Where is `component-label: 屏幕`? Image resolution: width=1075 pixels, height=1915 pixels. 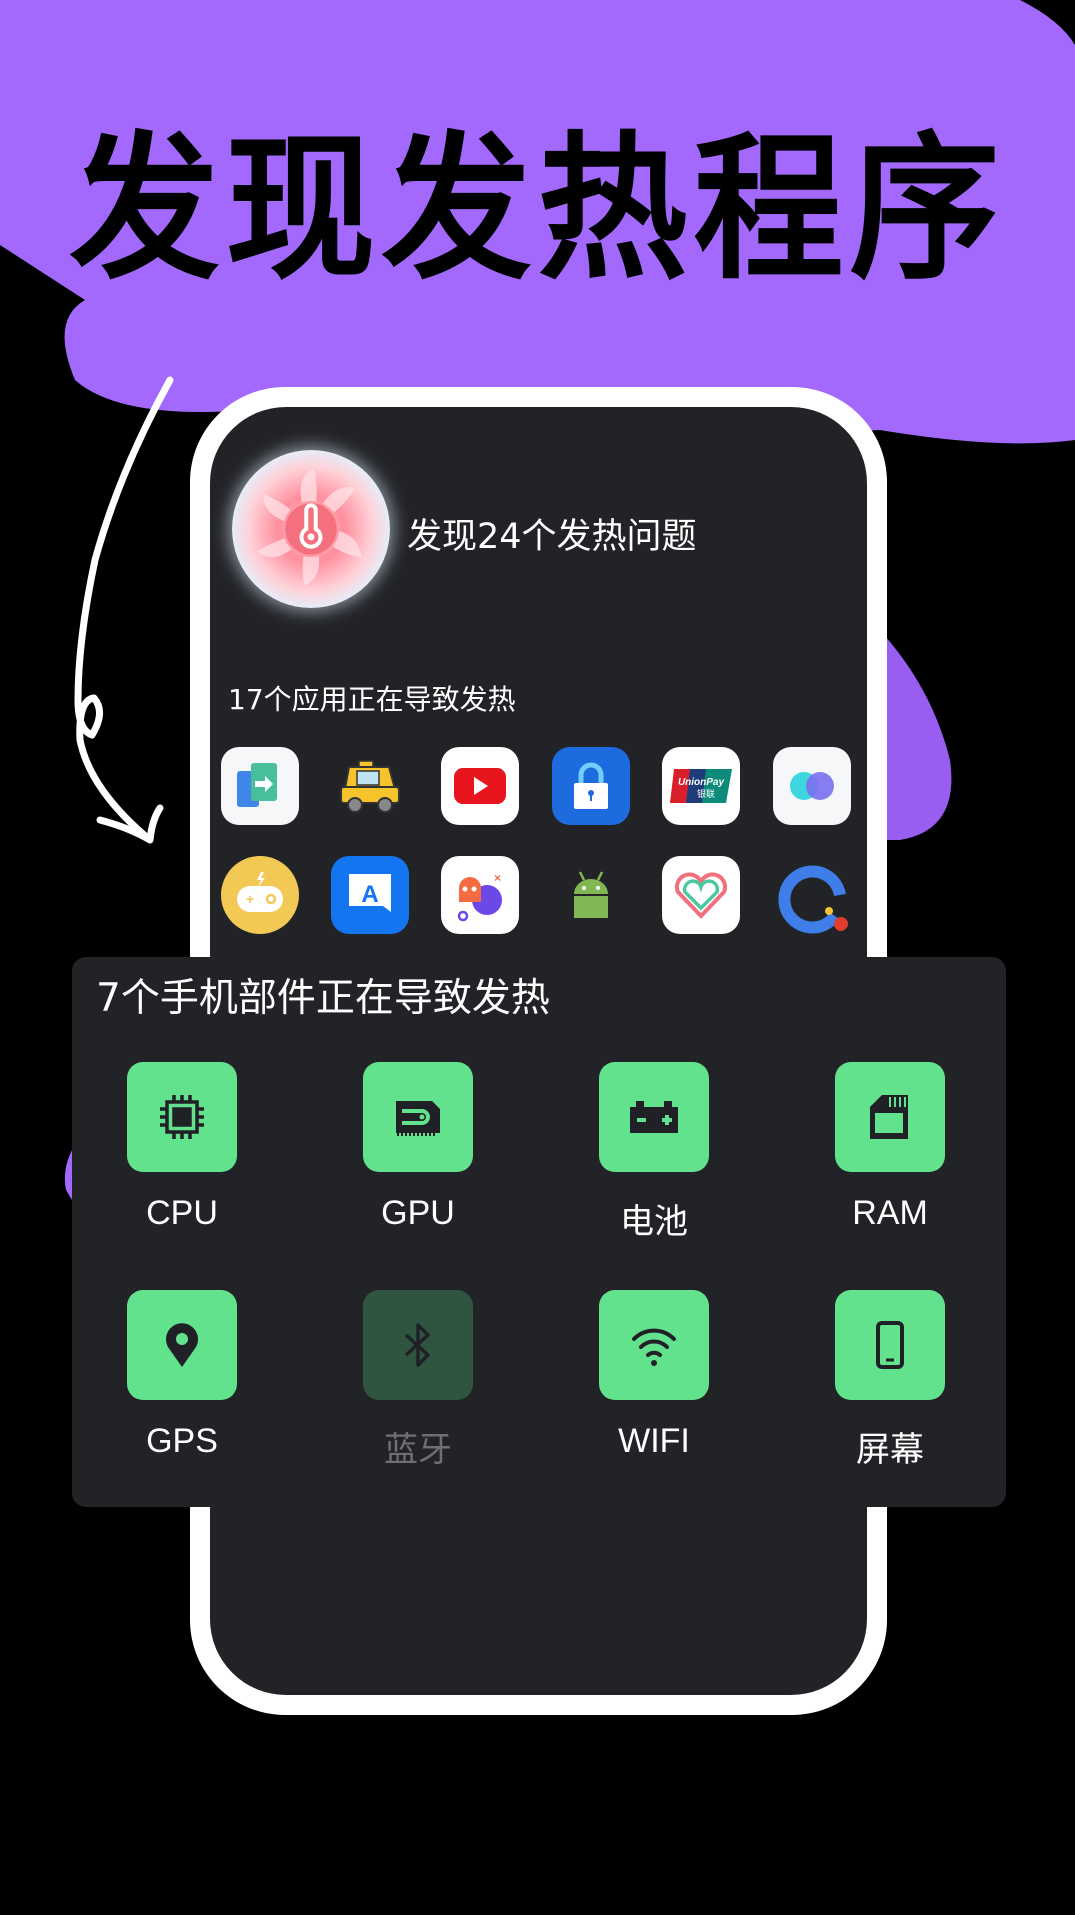
component-label: 屏幕 is located at coordinates (890, 1450).